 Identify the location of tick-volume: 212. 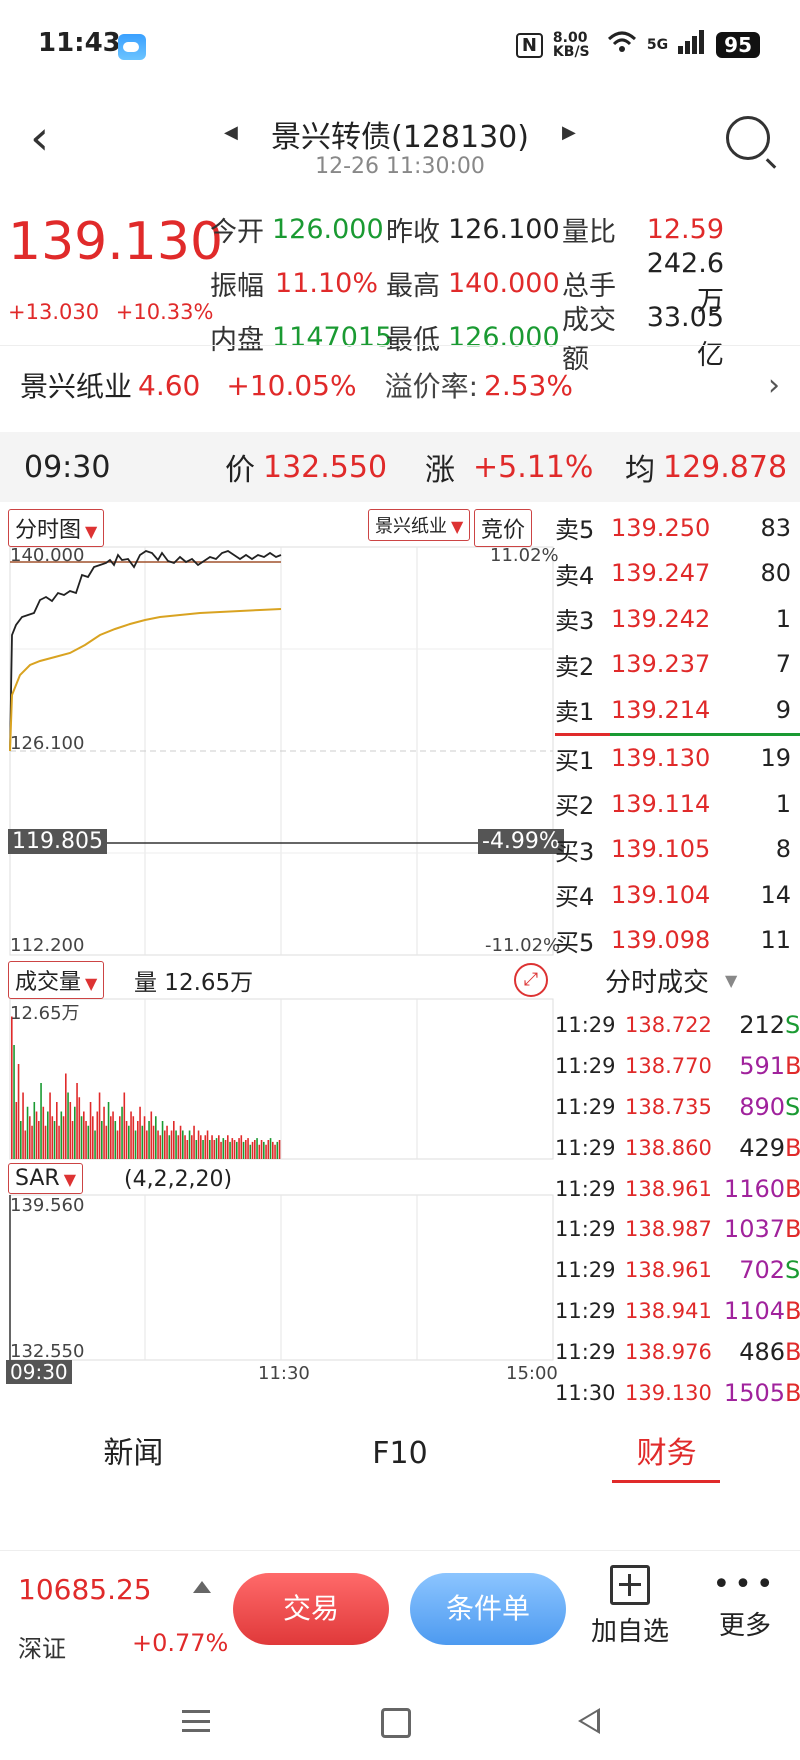
(762, 1025).